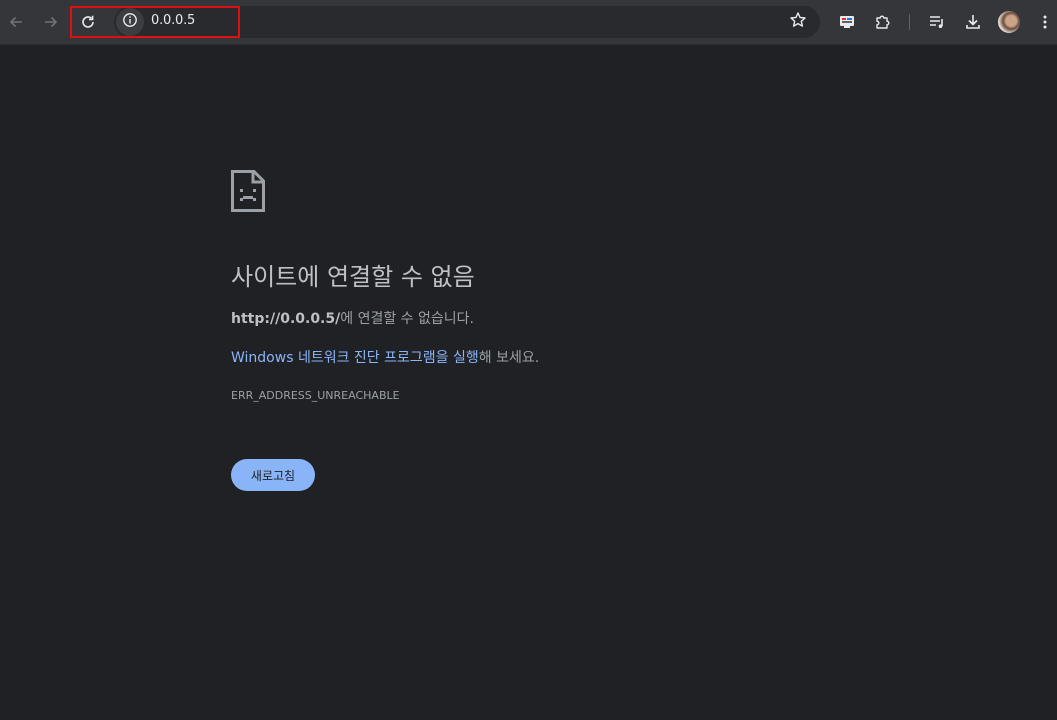  I want to click on more-vert-icon, so click(1045, 22).